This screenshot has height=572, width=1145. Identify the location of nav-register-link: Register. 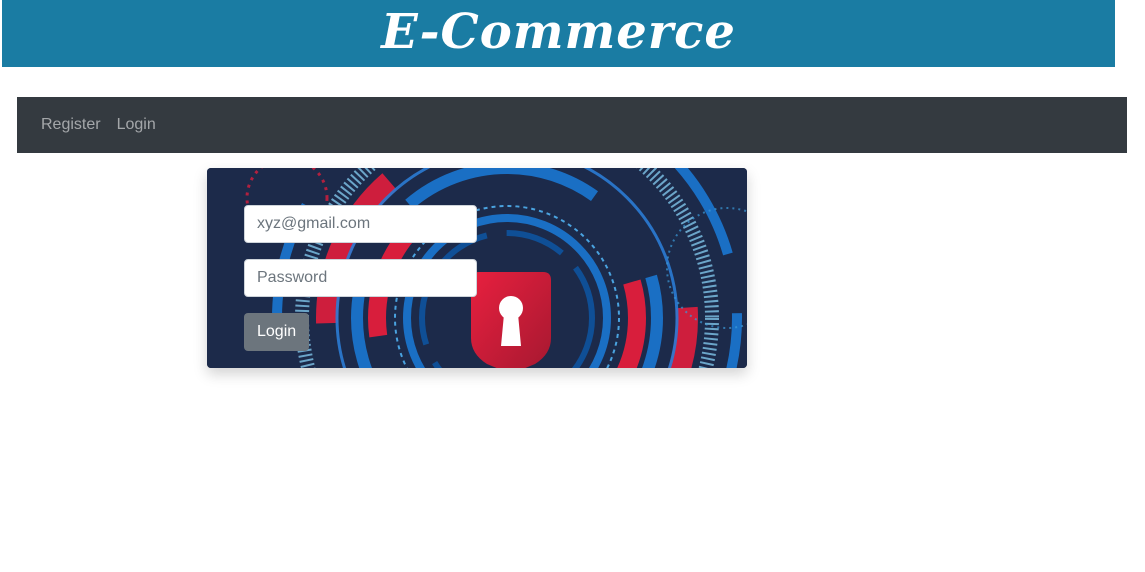
(71, 125).